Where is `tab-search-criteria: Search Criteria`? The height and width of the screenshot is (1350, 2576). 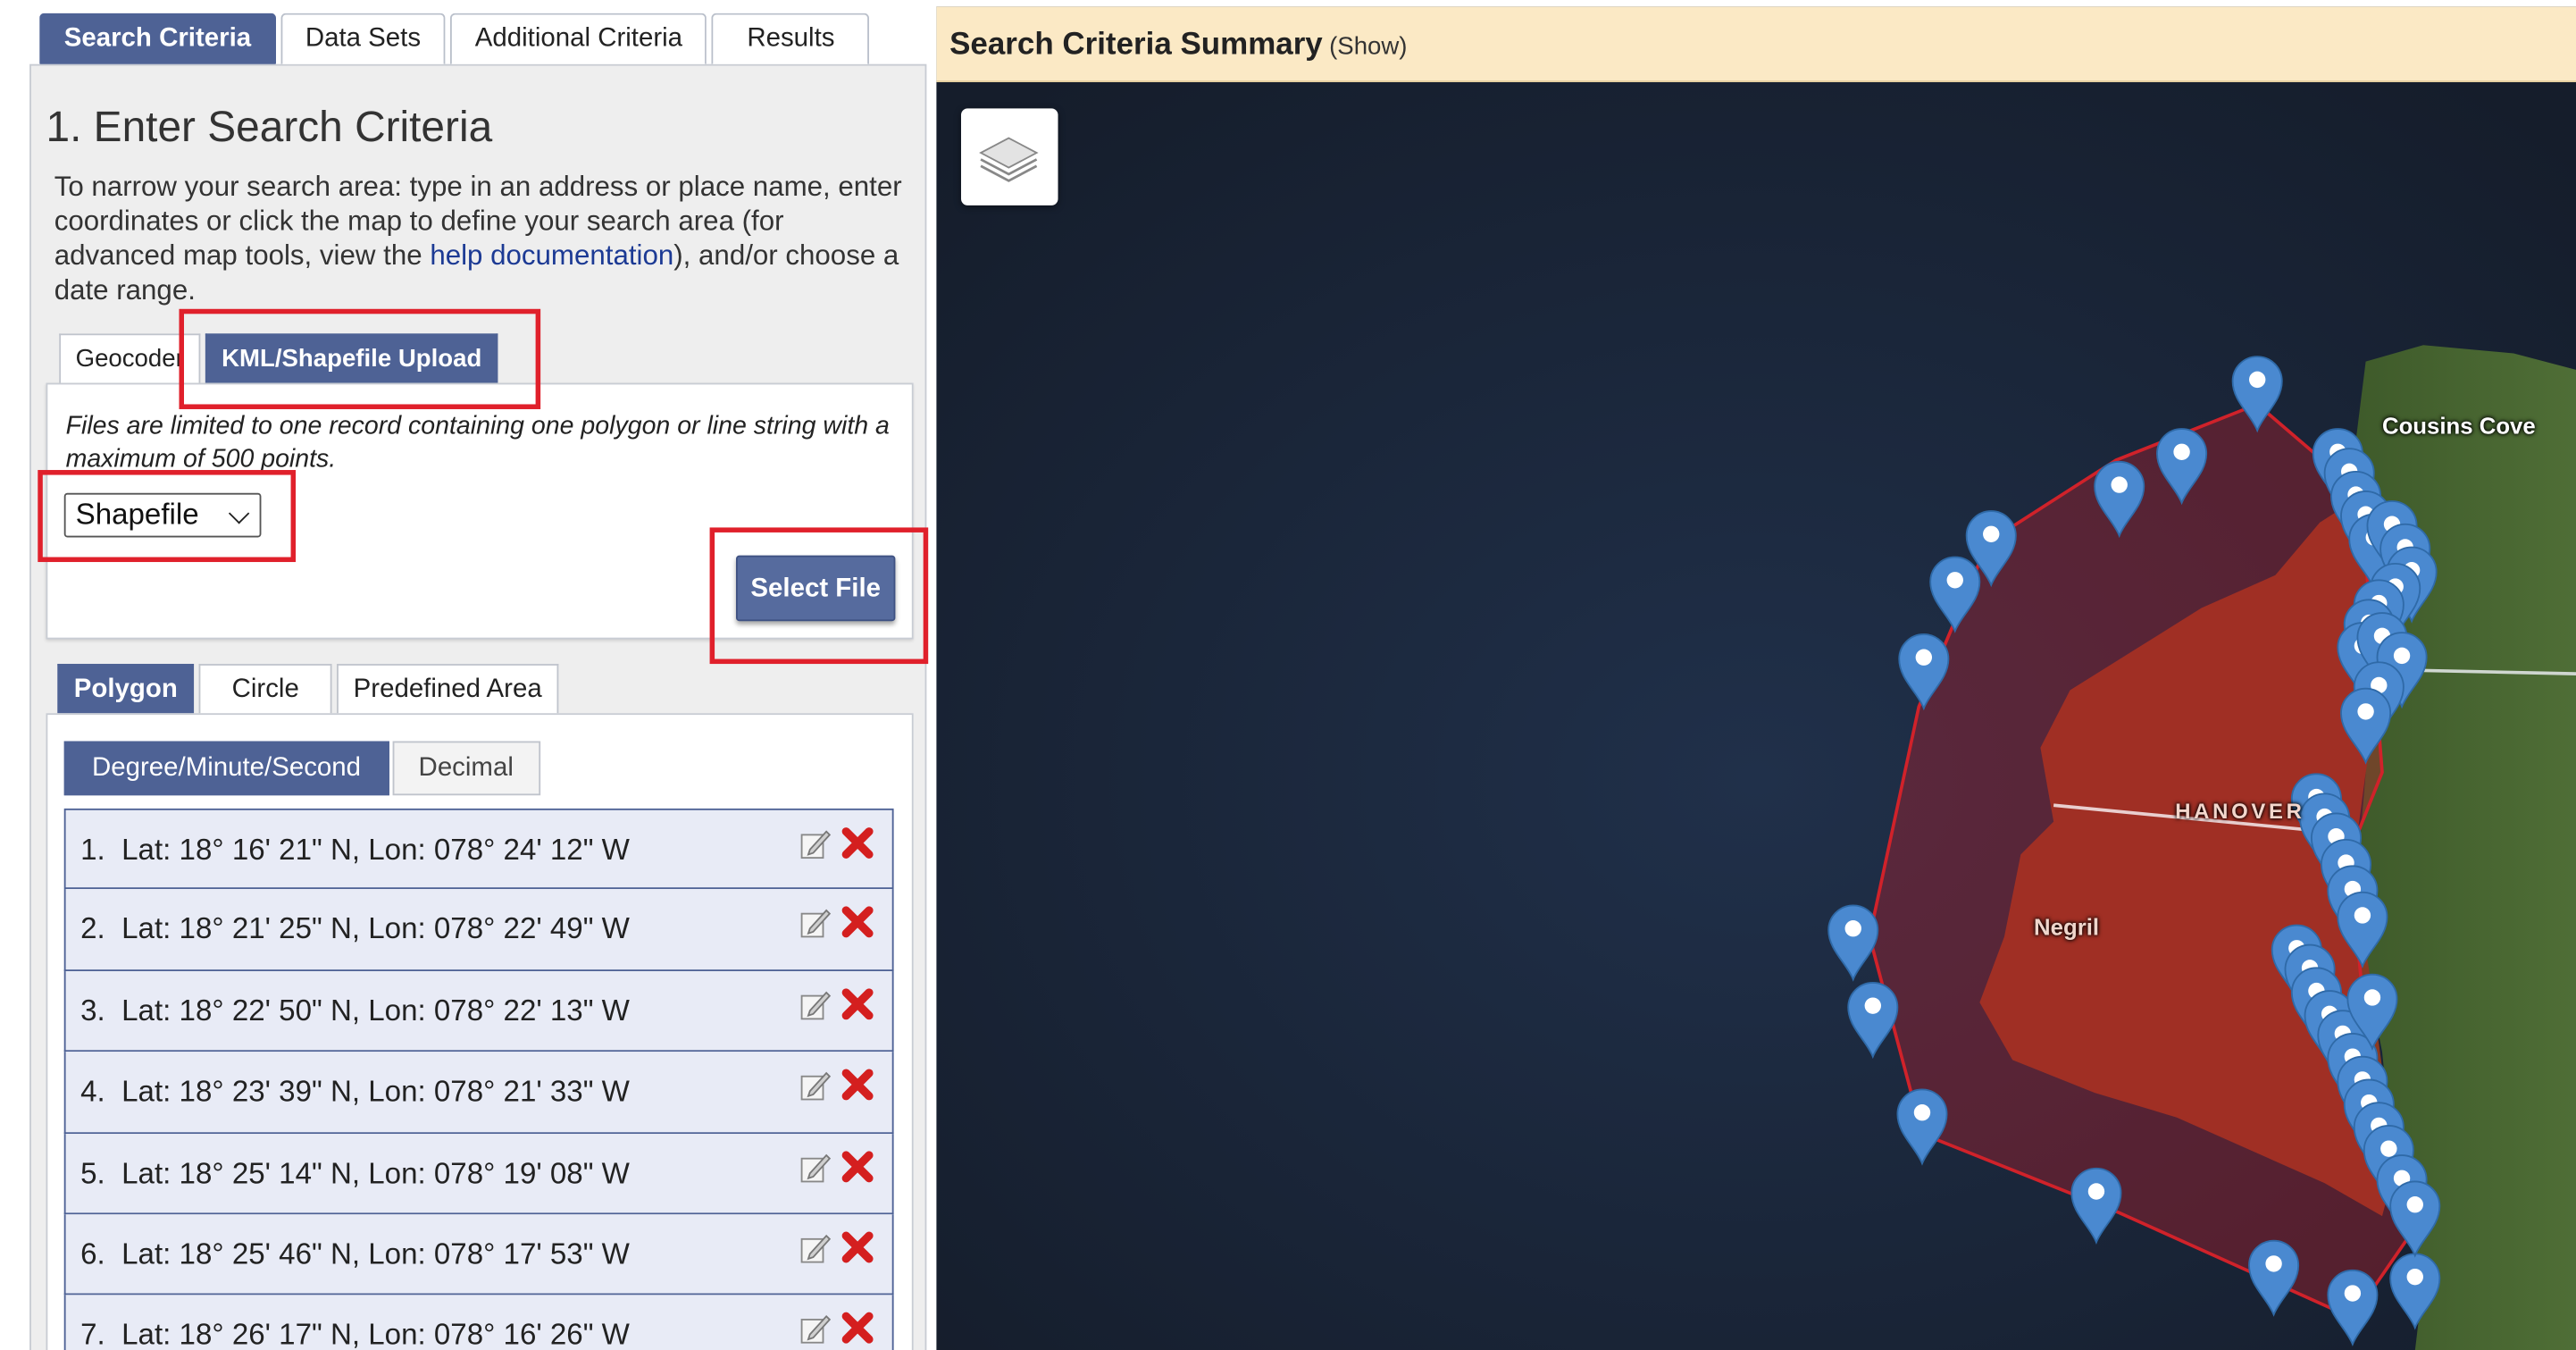
tab-search-criteria: Search Criteria is located at coordinates (157, 38).